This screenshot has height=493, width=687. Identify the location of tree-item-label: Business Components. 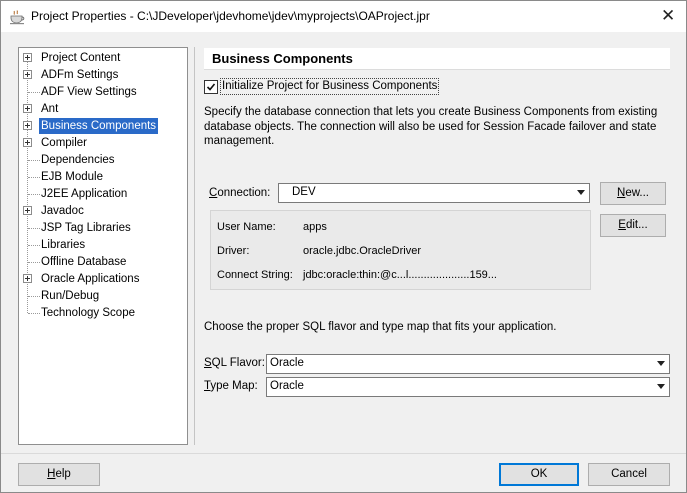
(99, 126).